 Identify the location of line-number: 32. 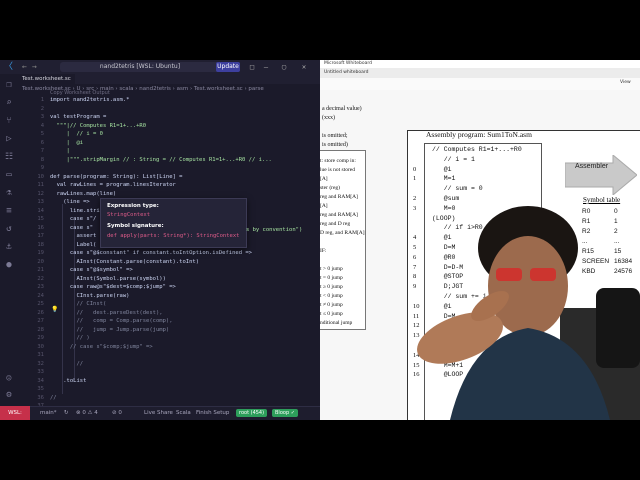
(40, 363).